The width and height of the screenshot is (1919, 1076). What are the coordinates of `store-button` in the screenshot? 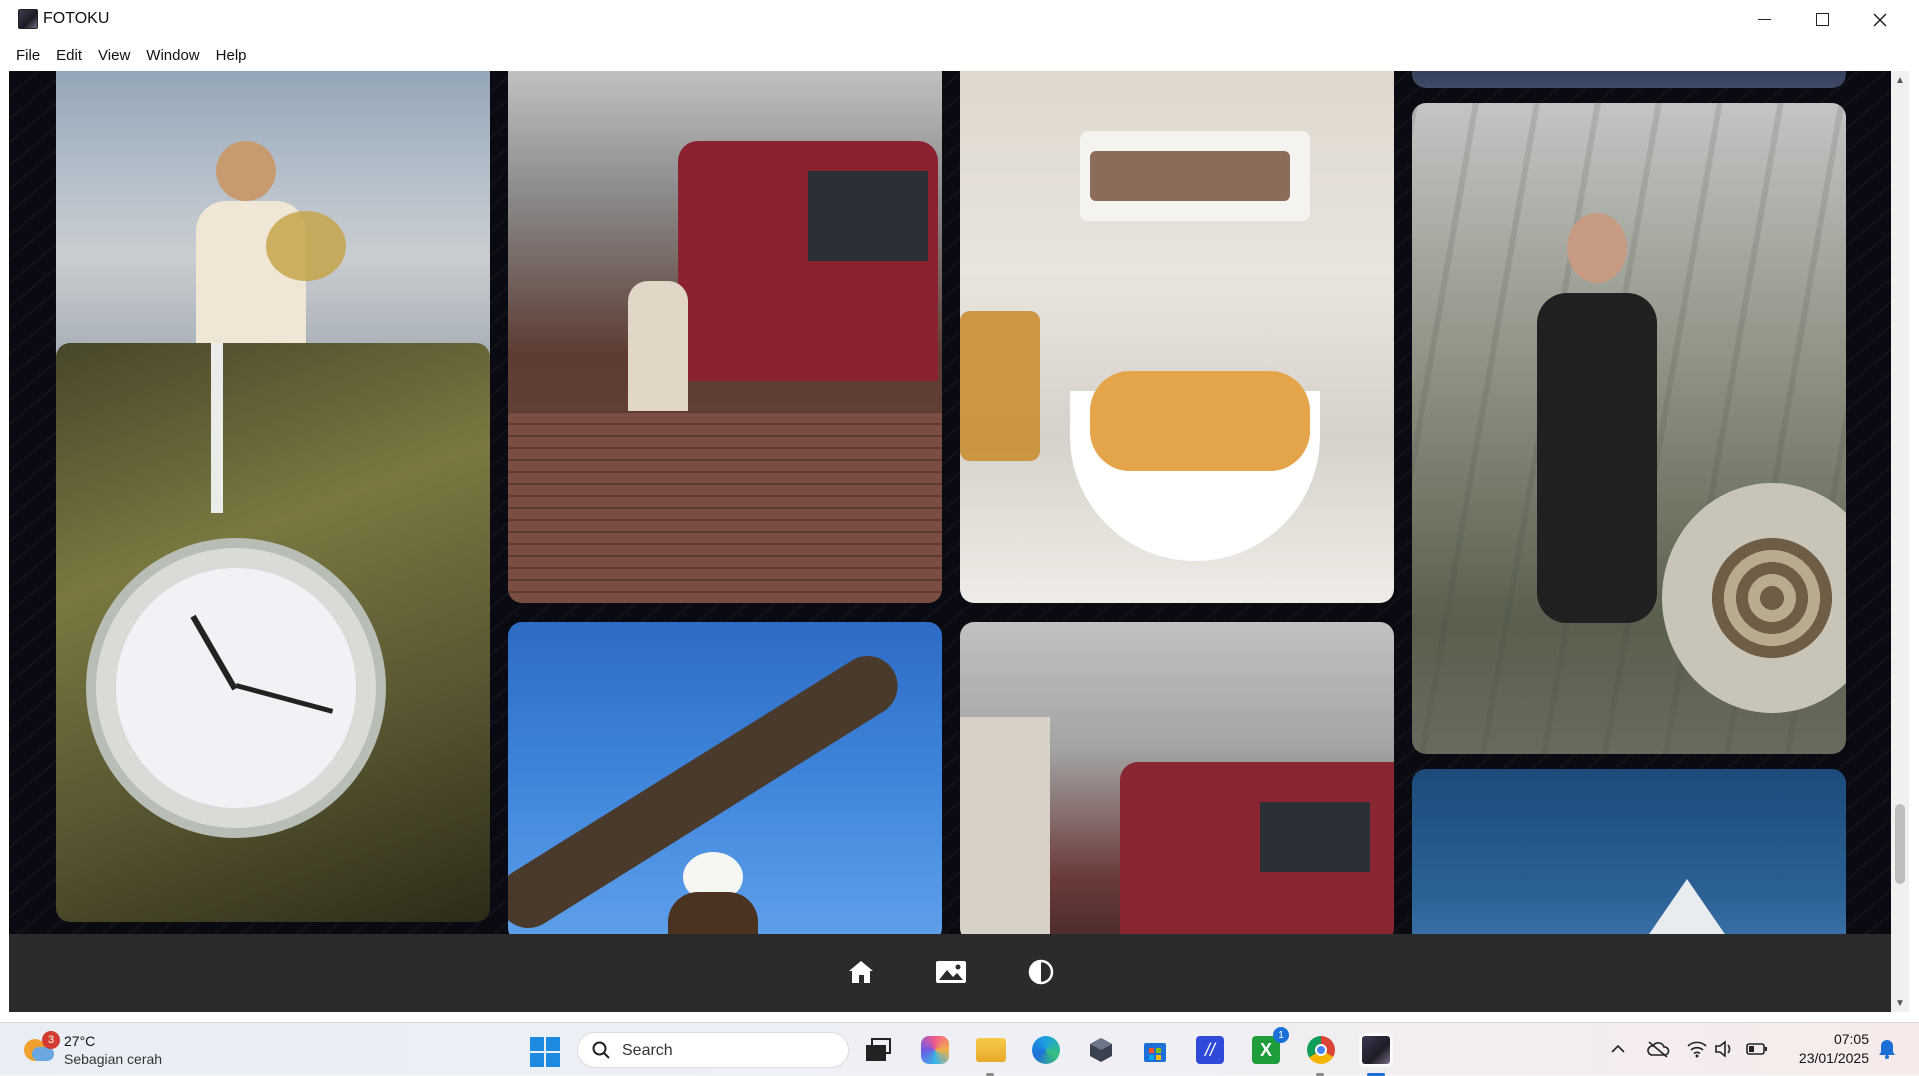 It's located at (1155, 1050).